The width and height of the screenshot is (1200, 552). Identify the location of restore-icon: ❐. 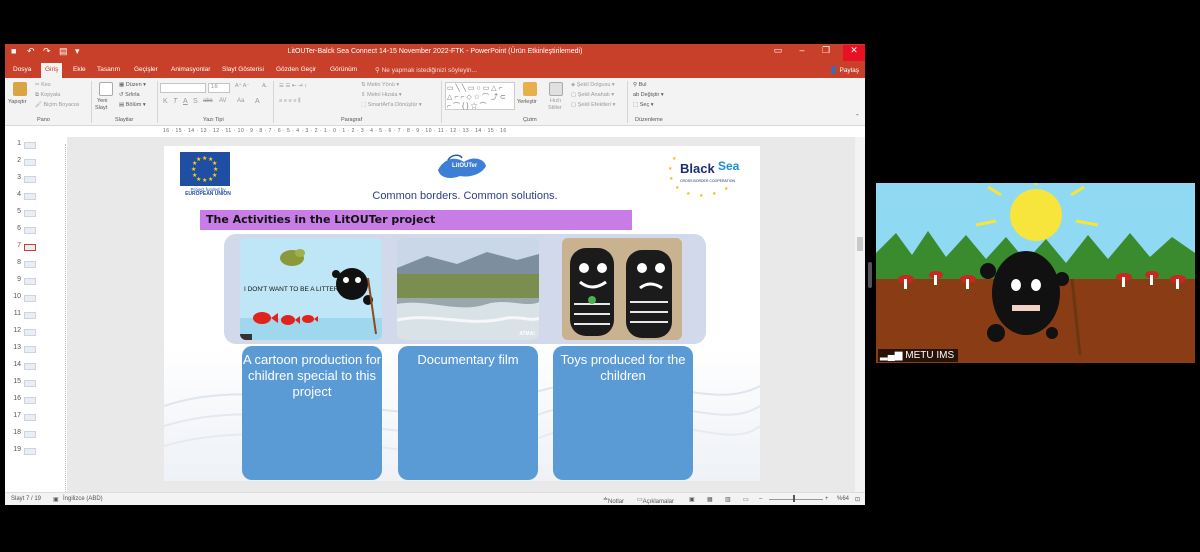
(826, 50).